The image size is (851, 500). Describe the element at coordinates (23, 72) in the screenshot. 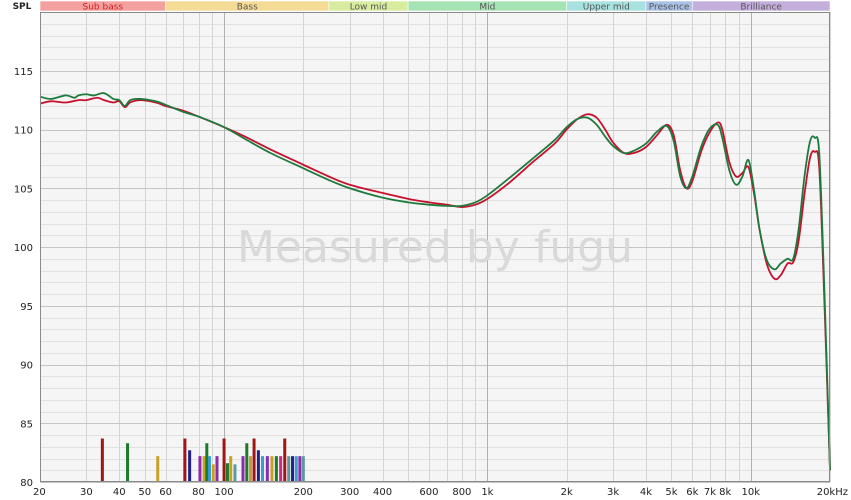

I see `y-tick-label: 115` at that location.